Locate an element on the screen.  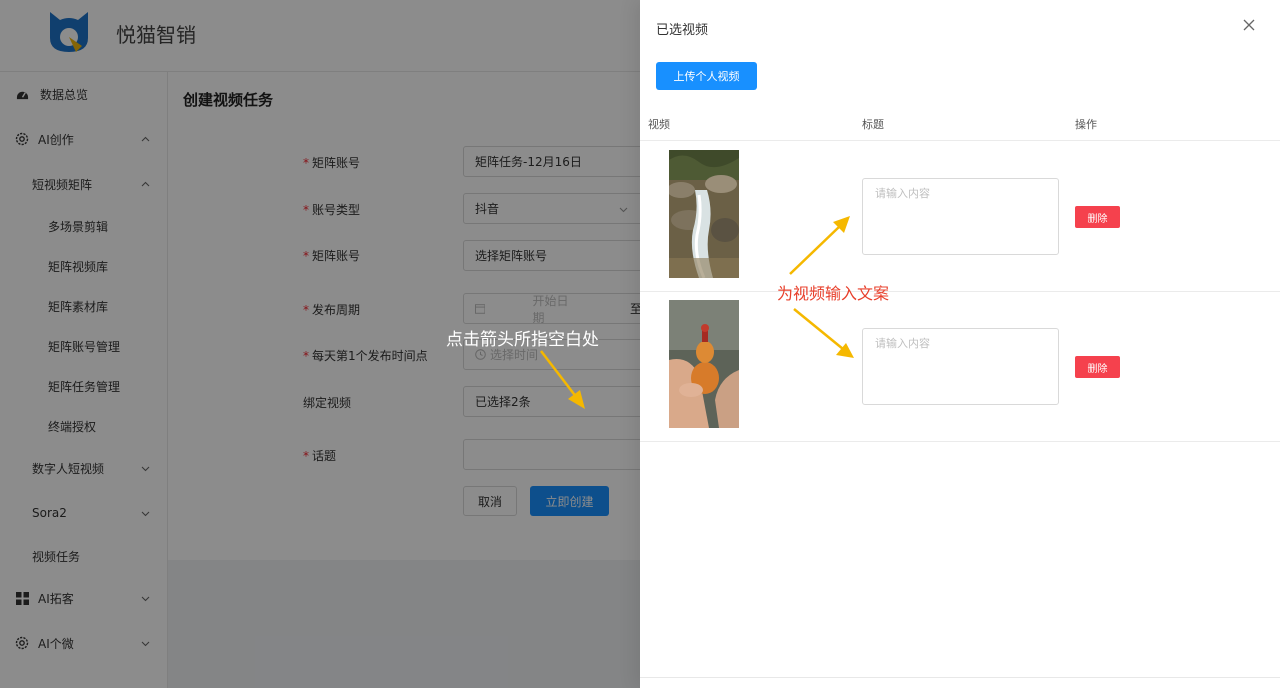
drawer-title: 已选视频 is located at coordinates (682, 30).